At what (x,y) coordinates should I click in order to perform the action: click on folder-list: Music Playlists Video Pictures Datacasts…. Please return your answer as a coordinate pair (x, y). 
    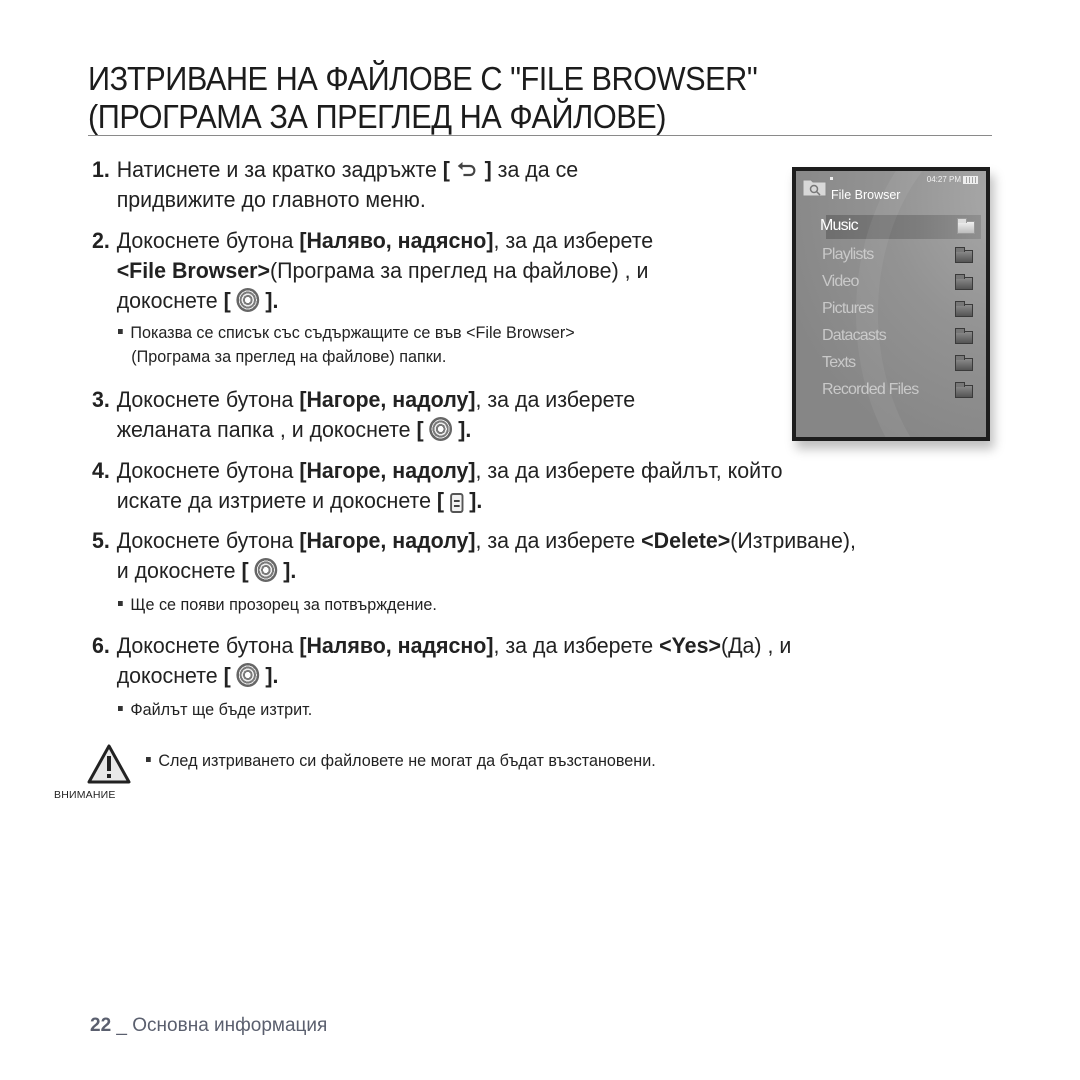
    Looking at the image, I should click on (891, 309).